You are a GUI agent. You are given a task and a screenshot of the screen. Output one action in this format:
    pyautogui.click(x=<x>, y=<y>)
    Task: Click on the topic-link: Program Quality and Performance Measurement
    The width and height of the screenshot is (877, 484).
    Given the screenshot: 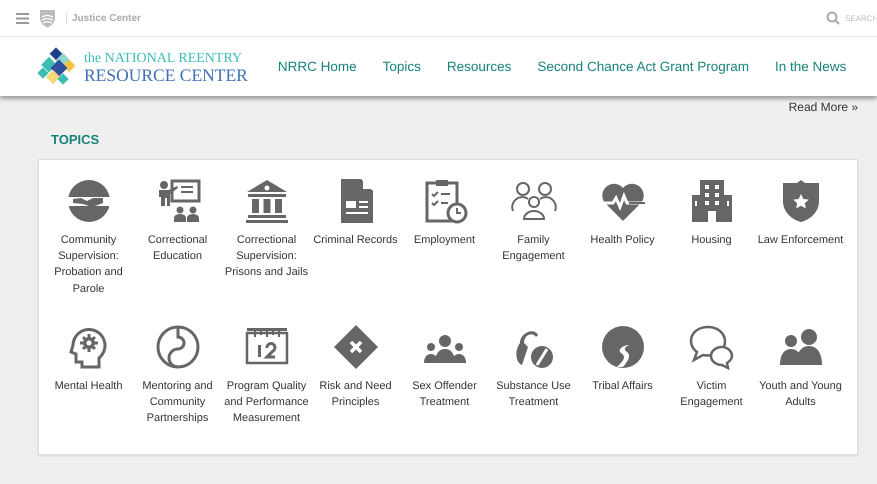 What is the action you would take?
    pyautogui.click(x=267, y=402)
    